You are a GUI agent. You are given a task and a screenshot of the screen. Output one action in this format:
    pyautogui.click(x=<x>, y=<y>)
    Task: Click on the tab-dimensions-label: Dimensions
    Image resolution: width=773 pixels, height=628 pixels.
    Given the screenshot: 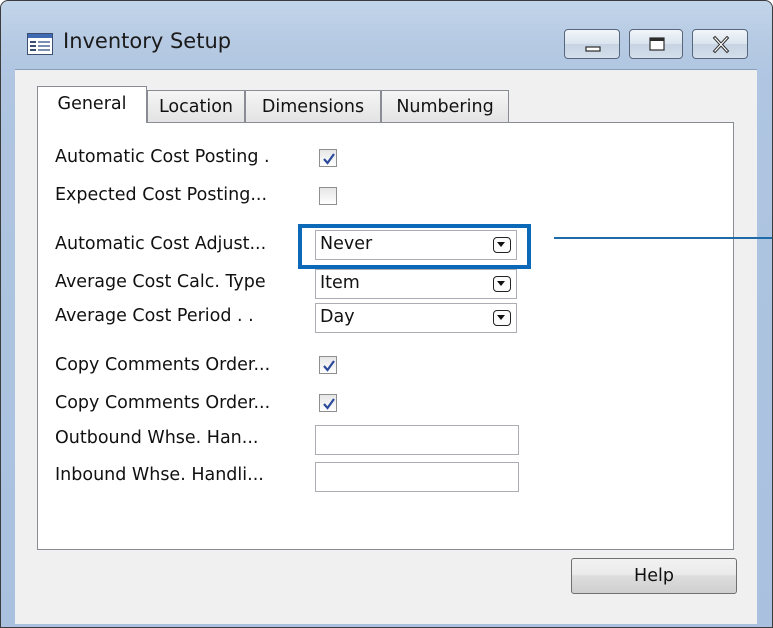 What is the action you would take?
    pyautogui.click(x=313, y=107)
    